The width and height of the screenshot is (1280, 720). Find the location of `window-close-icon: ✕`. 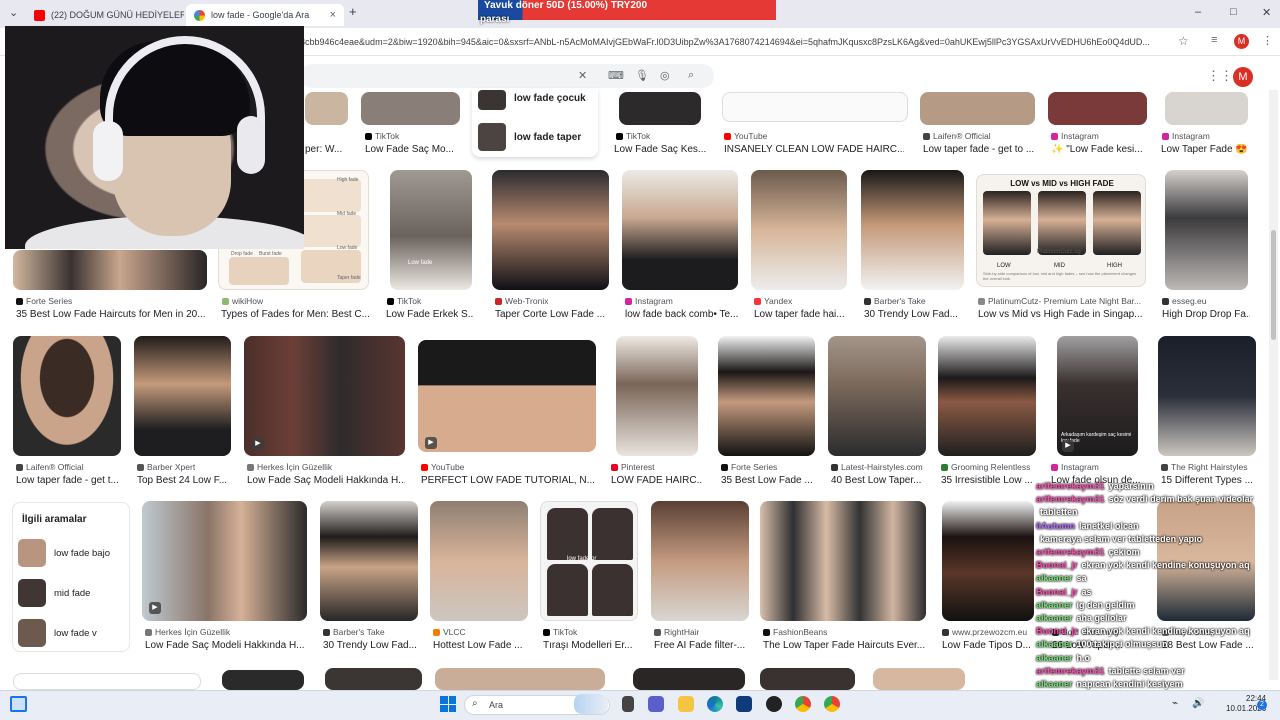

window-close-icon: ✕ is located at coordinates (1266, 12).